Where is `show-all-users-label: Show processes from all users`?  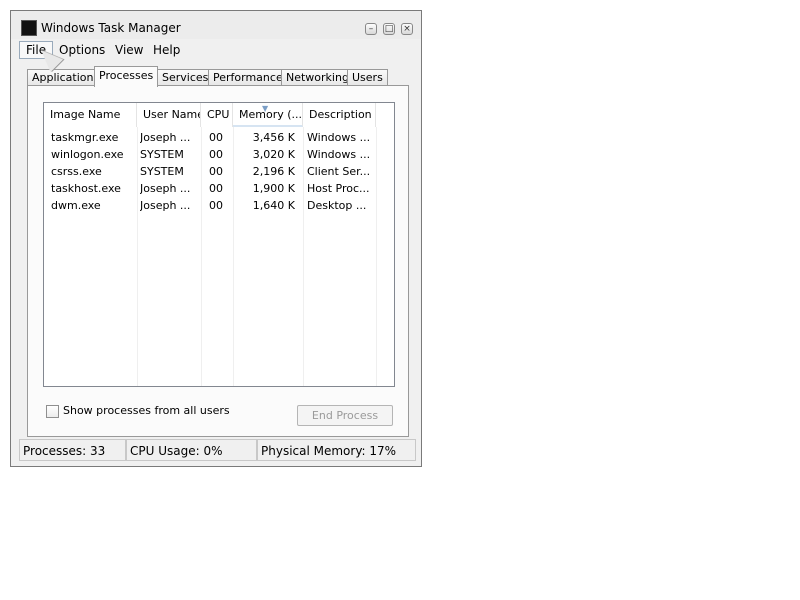
show-all-users-label: Show processes from all users is located at coordinates (146, 410).